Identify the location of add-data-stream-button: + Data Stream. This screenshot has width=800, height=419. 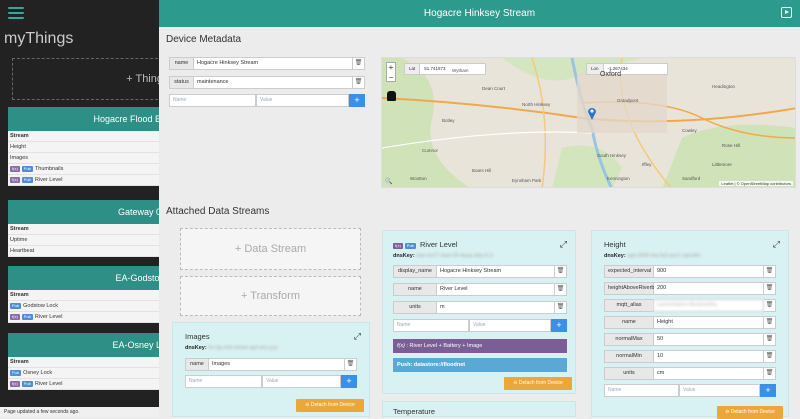
(270, 249).